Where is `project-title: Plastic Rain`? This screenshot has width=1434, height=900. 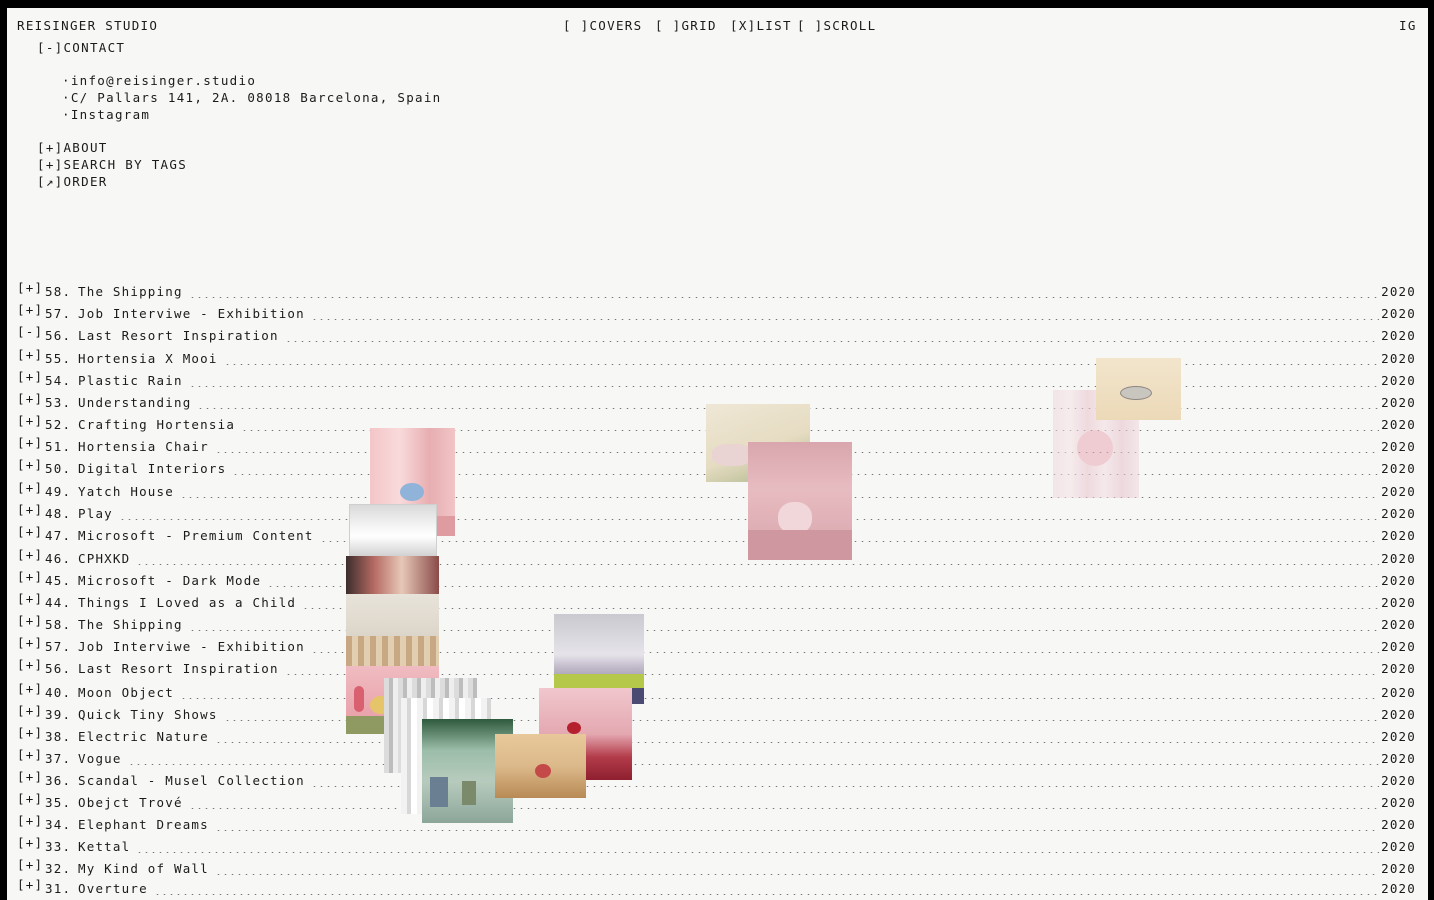 project-title: Plastic Rain is located at coordinates (132, 380).